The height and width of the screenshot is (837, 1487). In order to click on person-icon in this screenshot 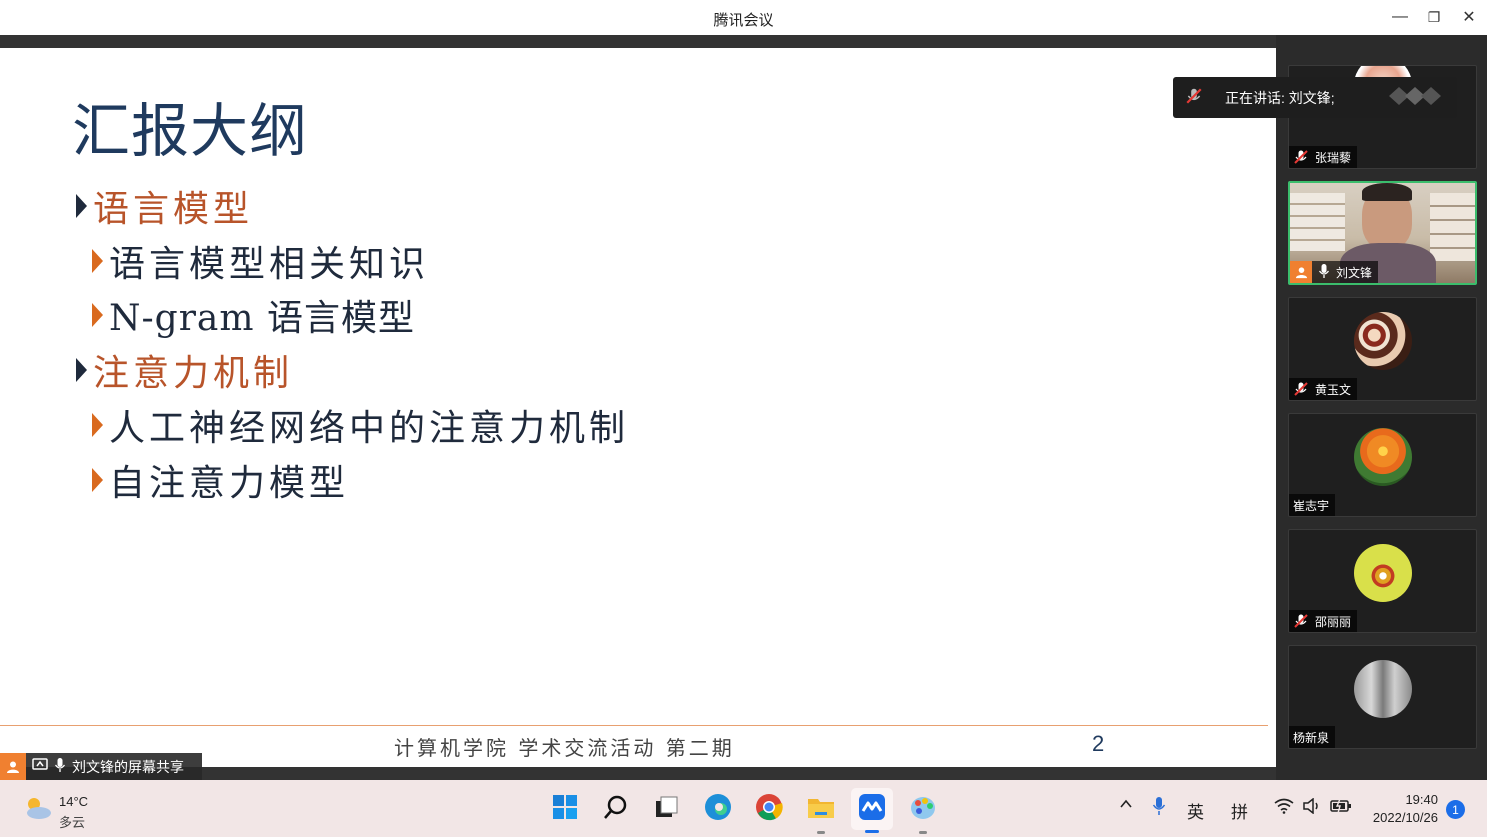, I will do `click(13, 766)`.